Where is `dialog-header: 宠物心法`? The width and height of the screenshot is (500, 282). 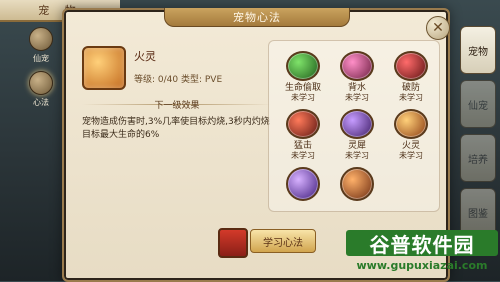 dialog-header: 宠物心法 is located at coordinates (257, 17).